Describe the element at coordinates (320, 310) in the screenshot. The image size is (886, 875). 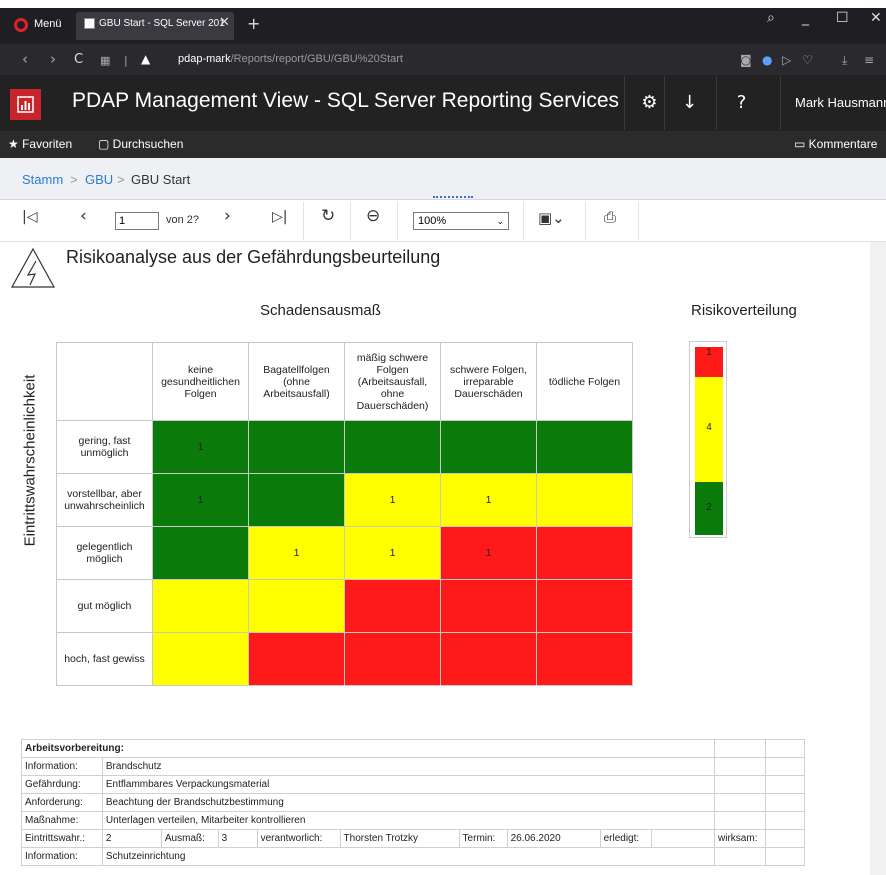
I see `x-axis-title: Schadensausmaß` at that location.